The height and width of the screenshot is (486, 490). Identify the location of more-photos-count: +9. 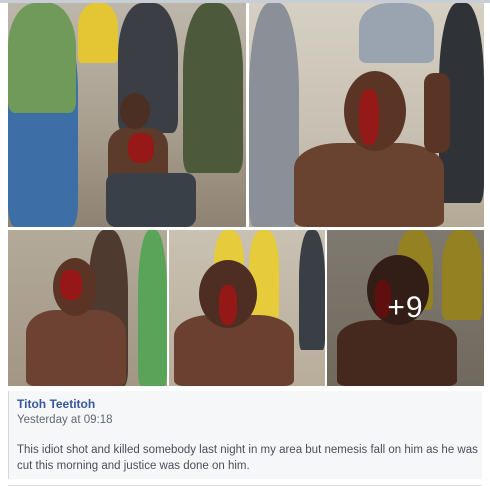
(405, 308).